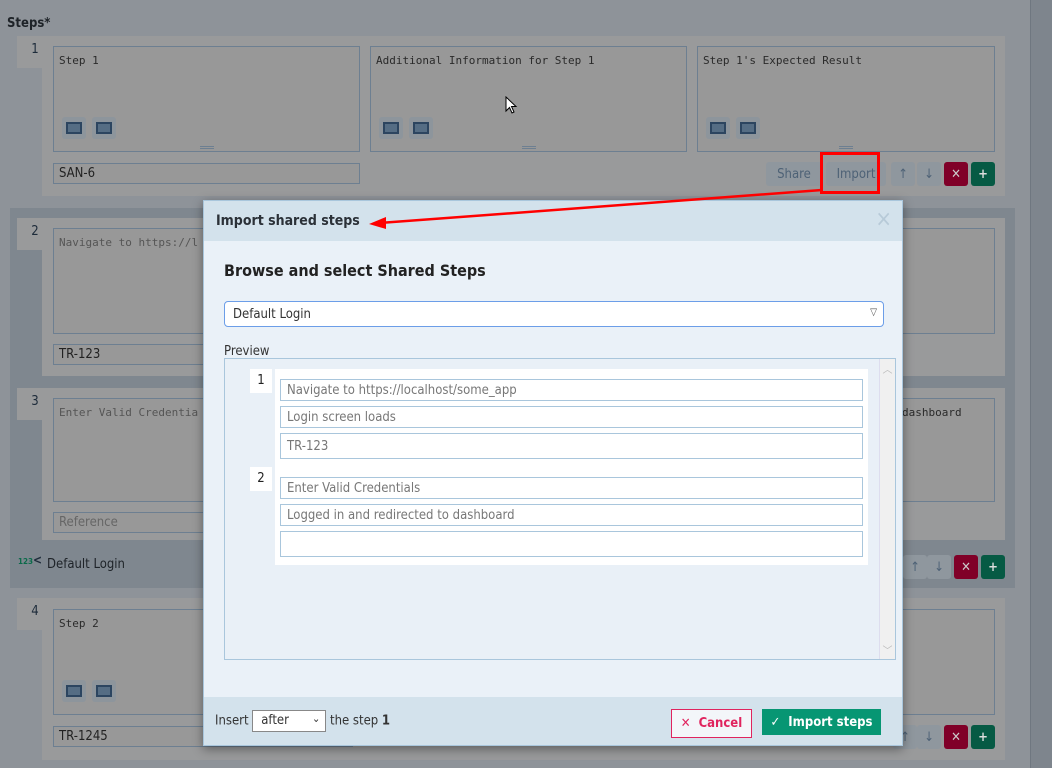 The width and height of the screenshot is (1052, 768). I want to click on dropdown-caret-icon: ▽, so click(873, 312).